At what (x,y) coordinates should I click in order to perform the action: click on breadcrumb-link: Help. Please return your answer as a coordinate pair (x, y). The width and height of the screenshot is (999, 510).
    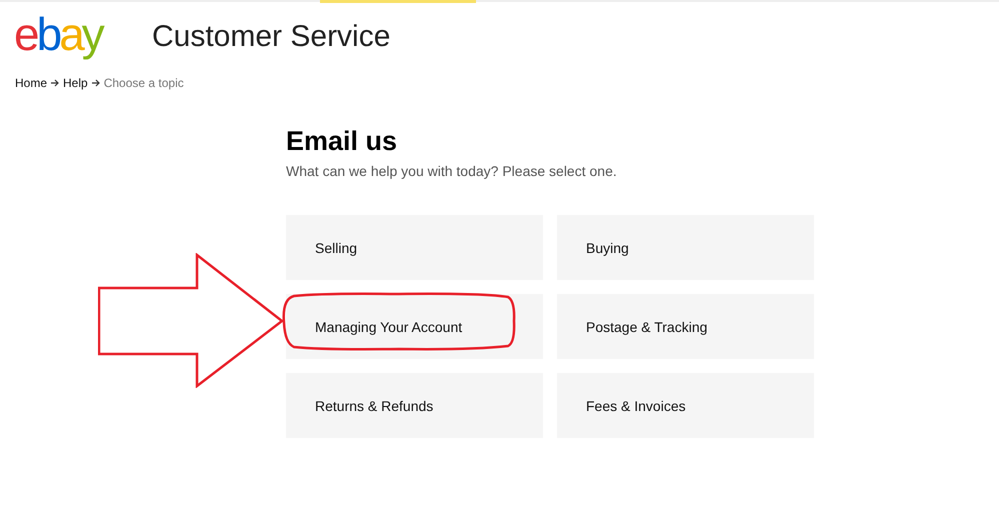
    Looking at the image, I should click on (75, 83).